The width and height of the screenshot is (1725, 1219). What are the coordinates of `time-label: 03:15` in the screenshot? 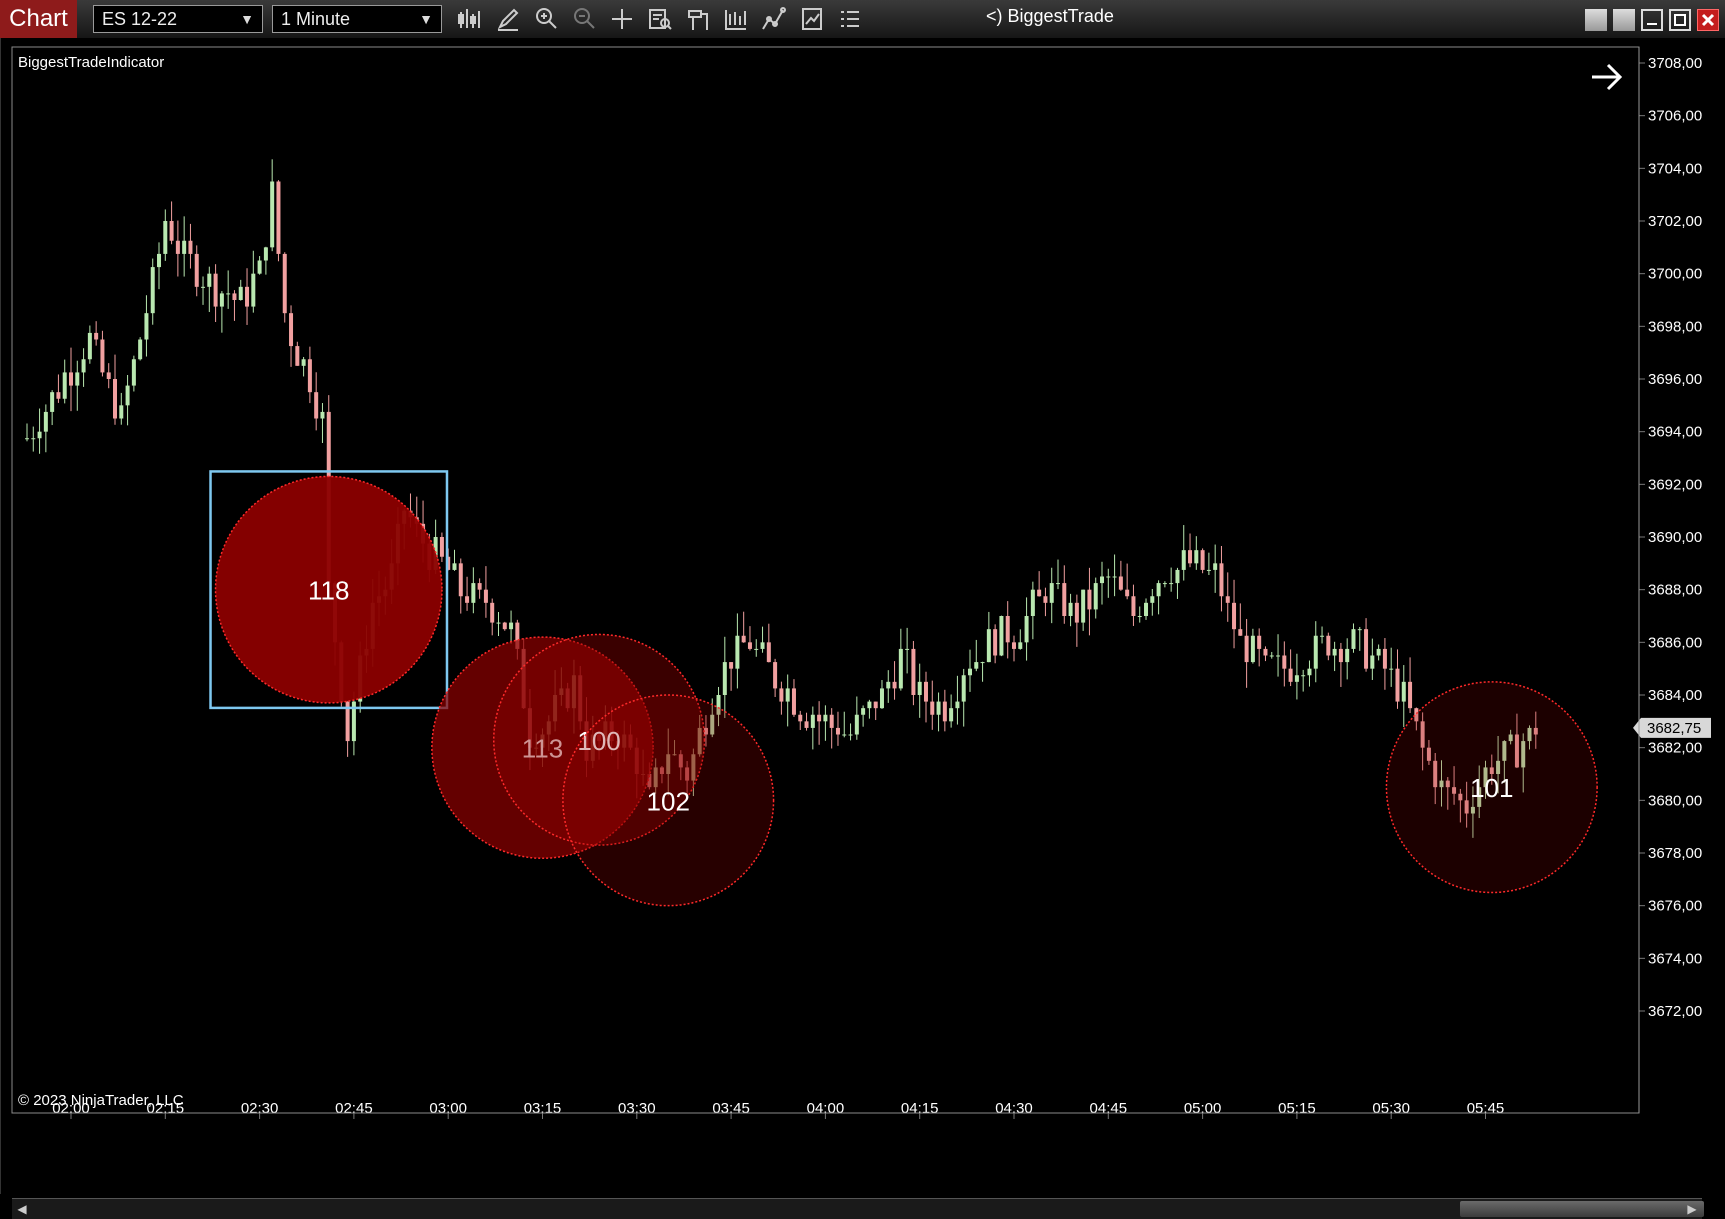 It's located at (543, 1108).